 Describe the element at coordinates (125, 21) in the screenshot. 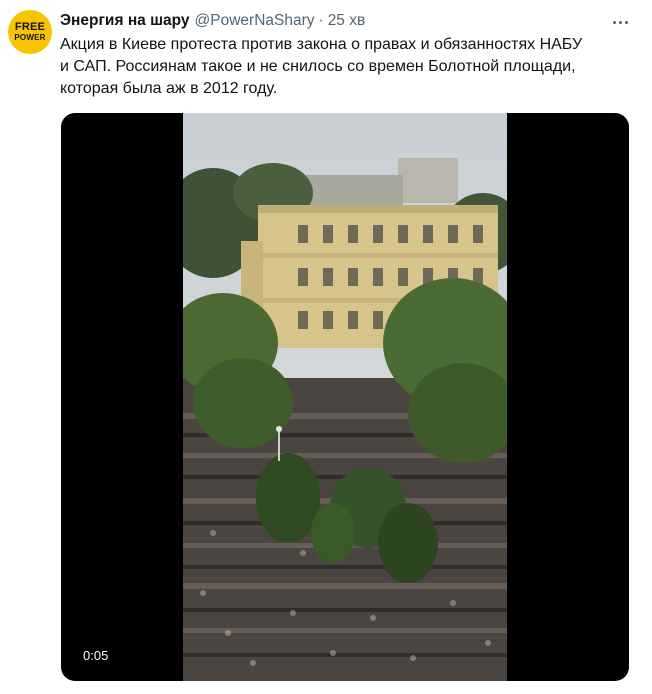

I see `display-name: Энергия на шару` at that location.